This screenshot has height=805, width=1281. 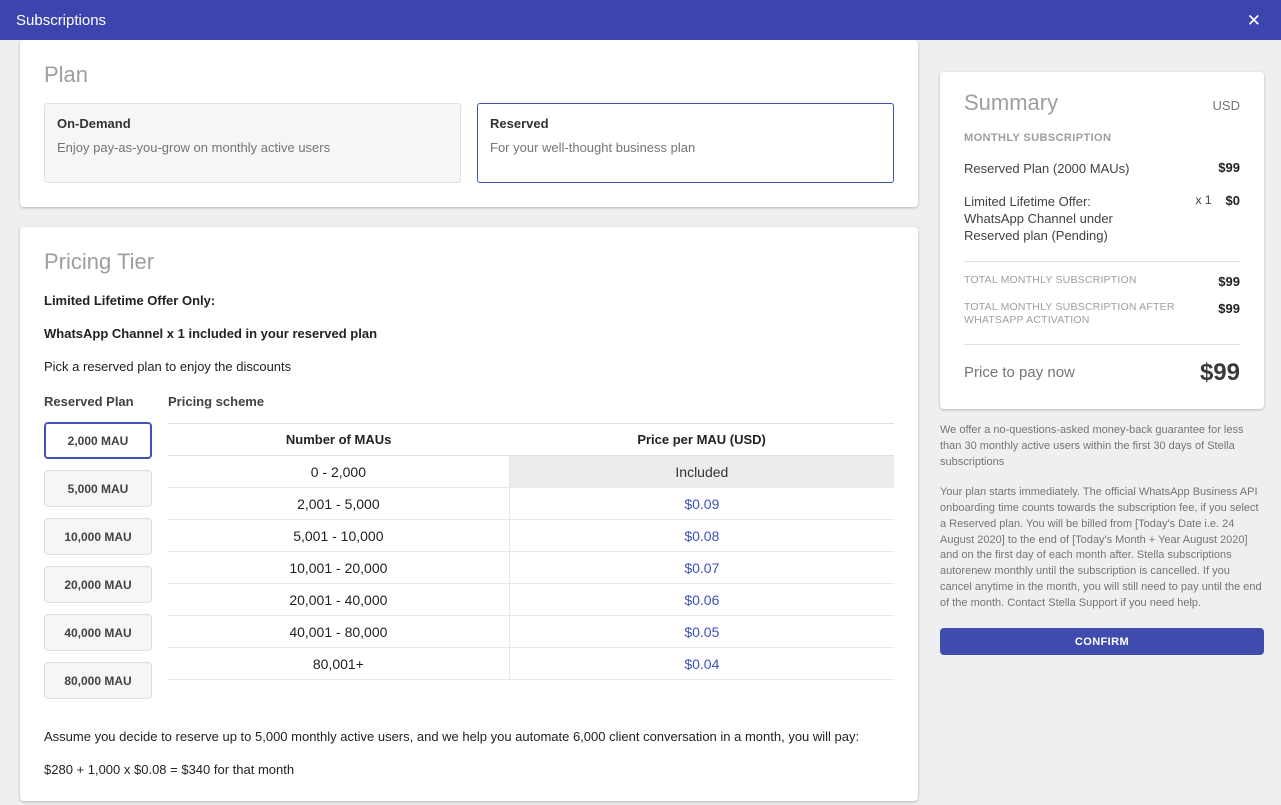 What do you see at coordinates (216, 401) in the screenshot?
I see `pricing-scheme-label: Pricing scheme` at bounding box center [216, 401].